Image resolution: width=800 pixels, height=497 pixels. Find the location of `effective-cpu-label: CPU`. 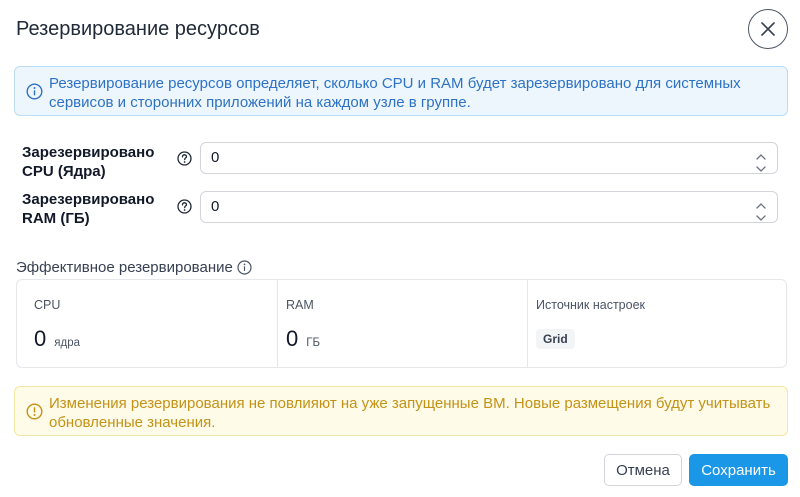

effective-cpu-label: CPU is located at coordinates (47, 305).